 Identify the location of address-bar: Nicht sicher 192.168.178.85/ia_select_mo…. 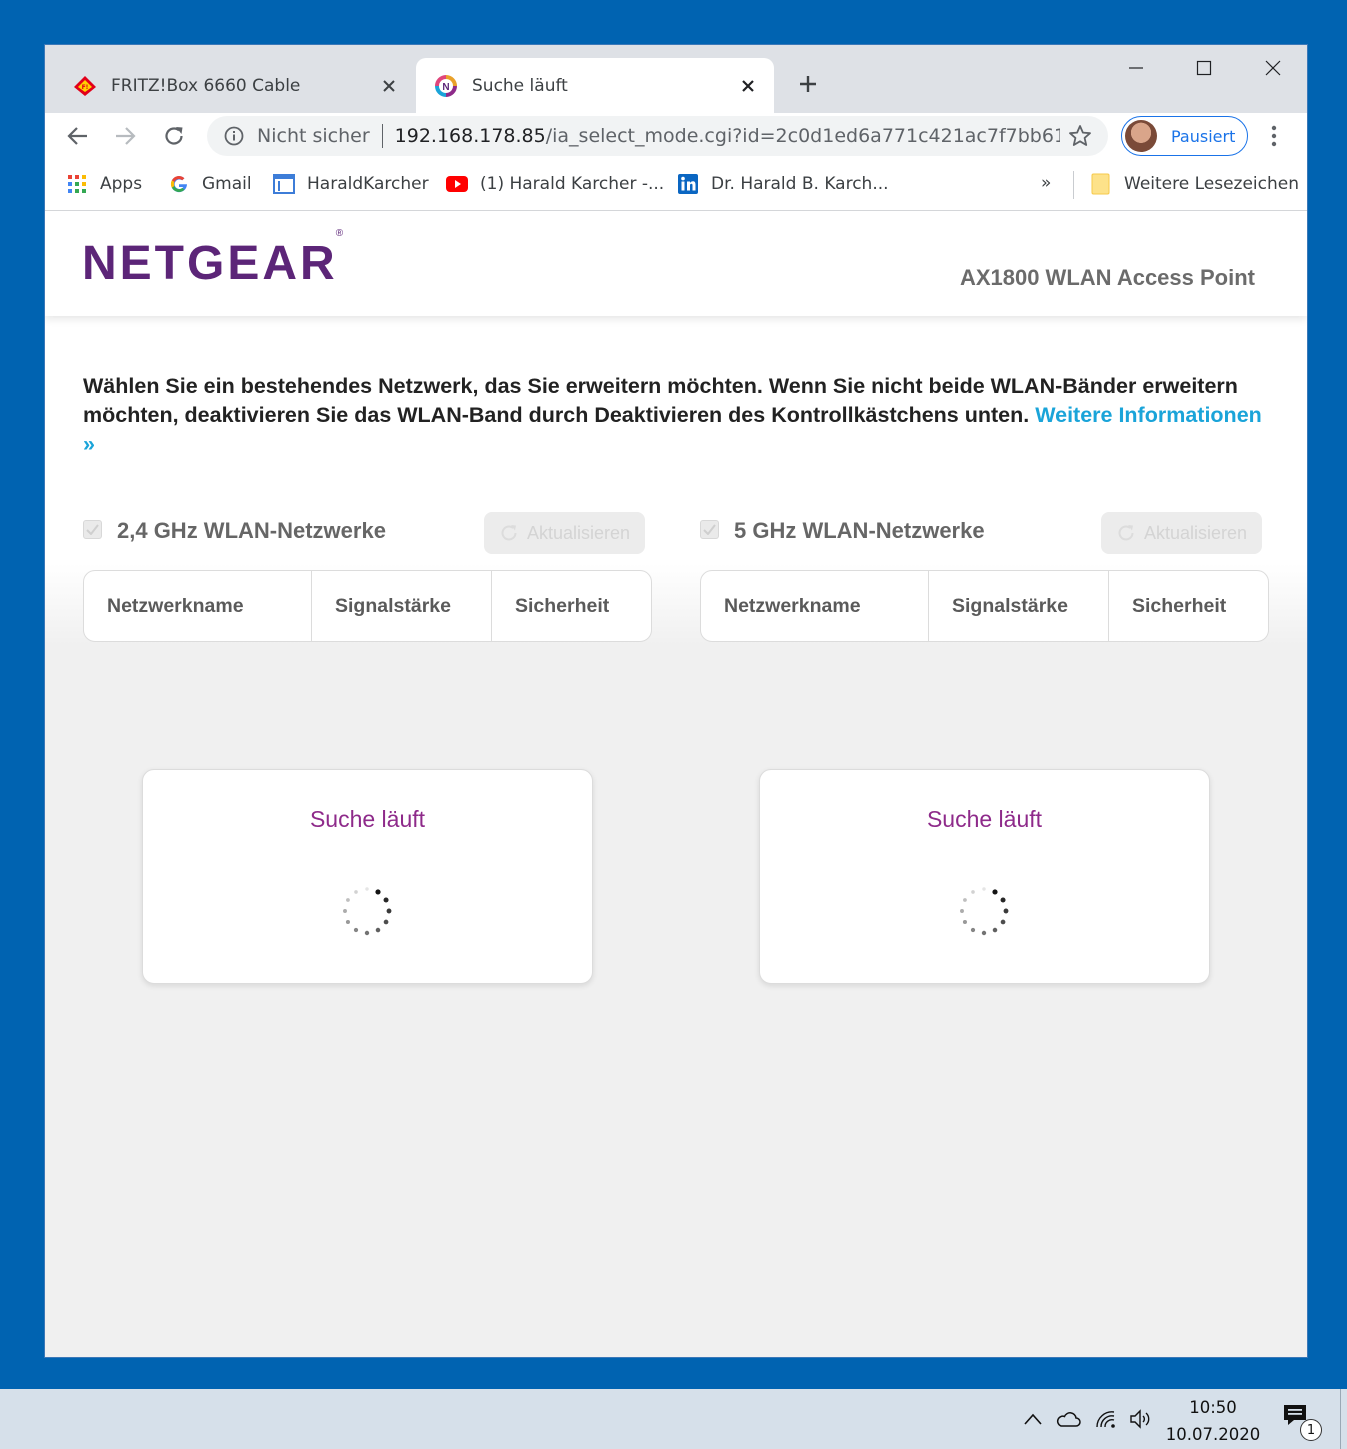
(657, 136).